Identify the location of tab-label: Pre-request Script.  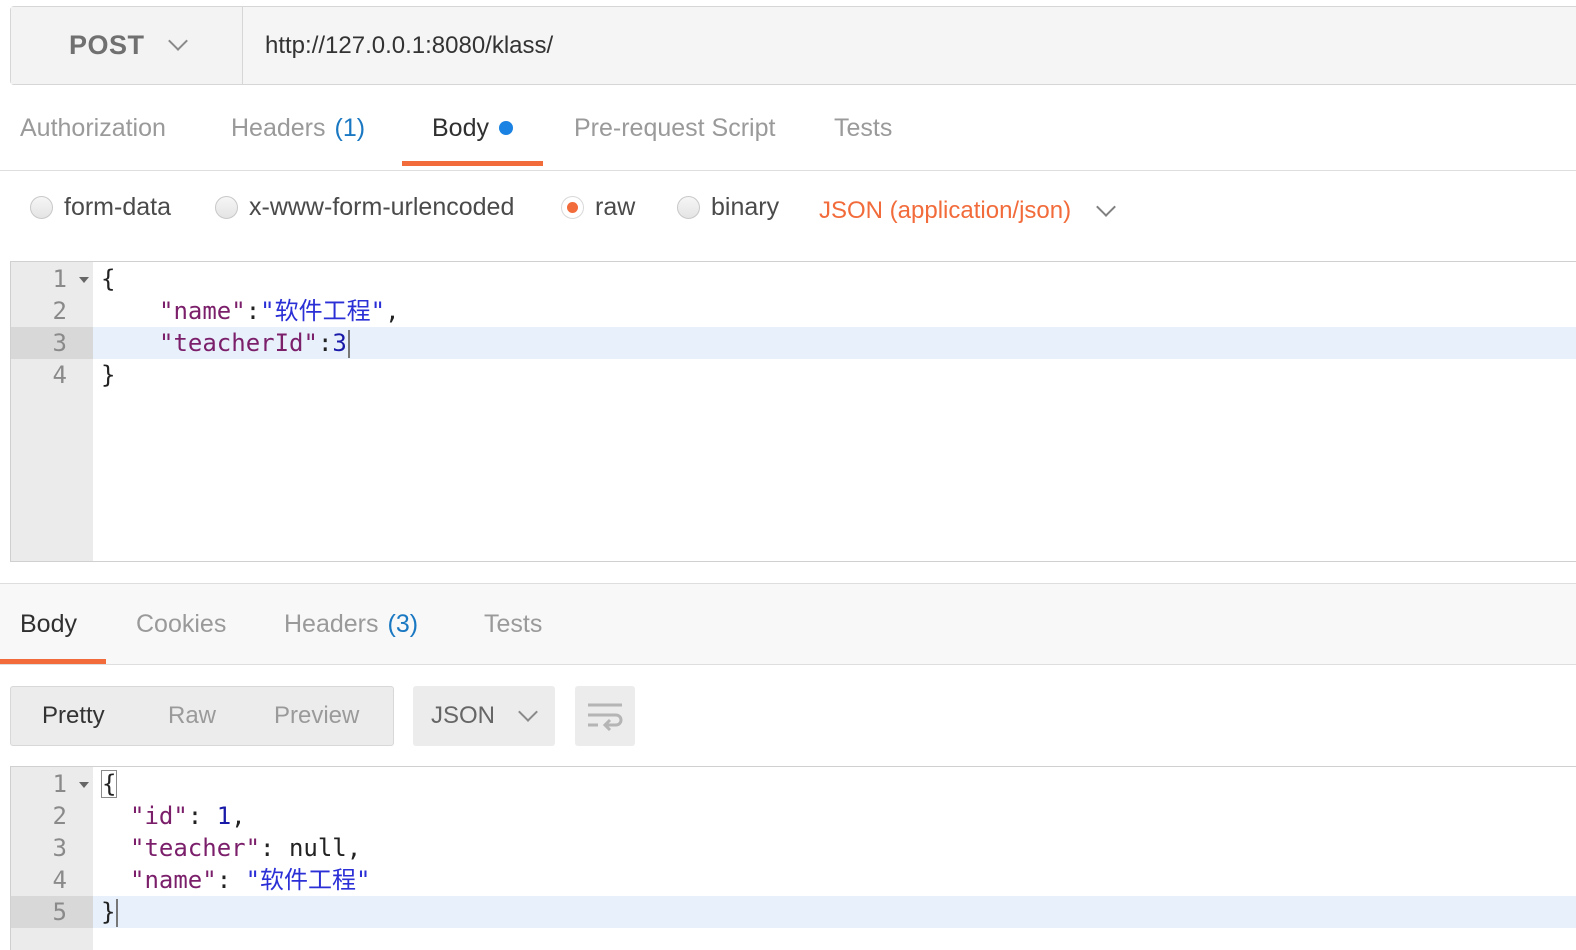
(675, 127).